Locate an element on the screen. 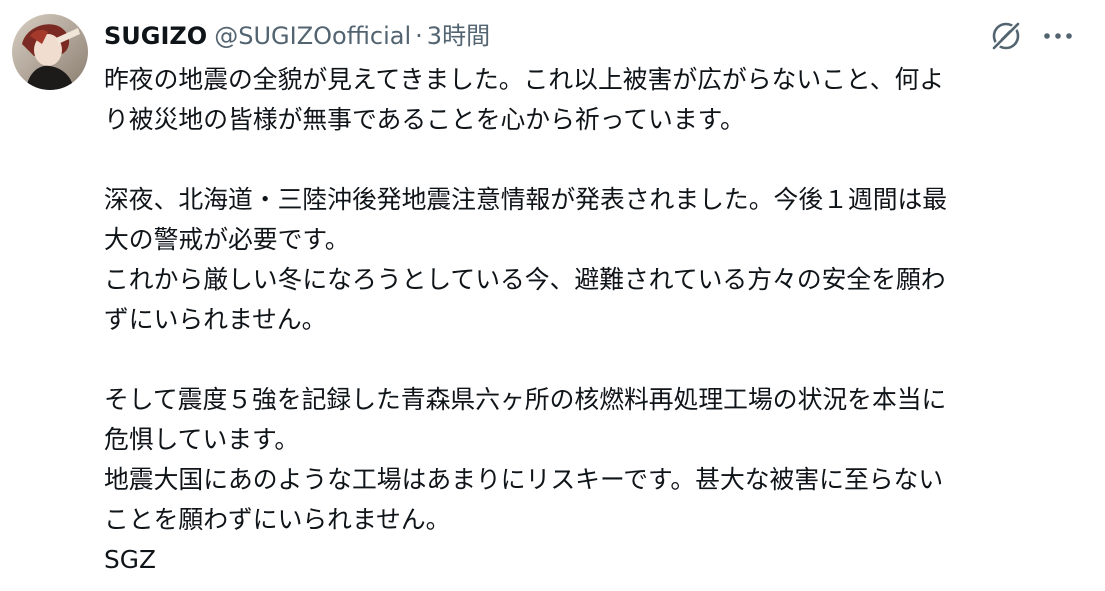 The width and height of the screenshot is (1105, 591). timestamp: 3時間 is located at coordinates (458, 36).